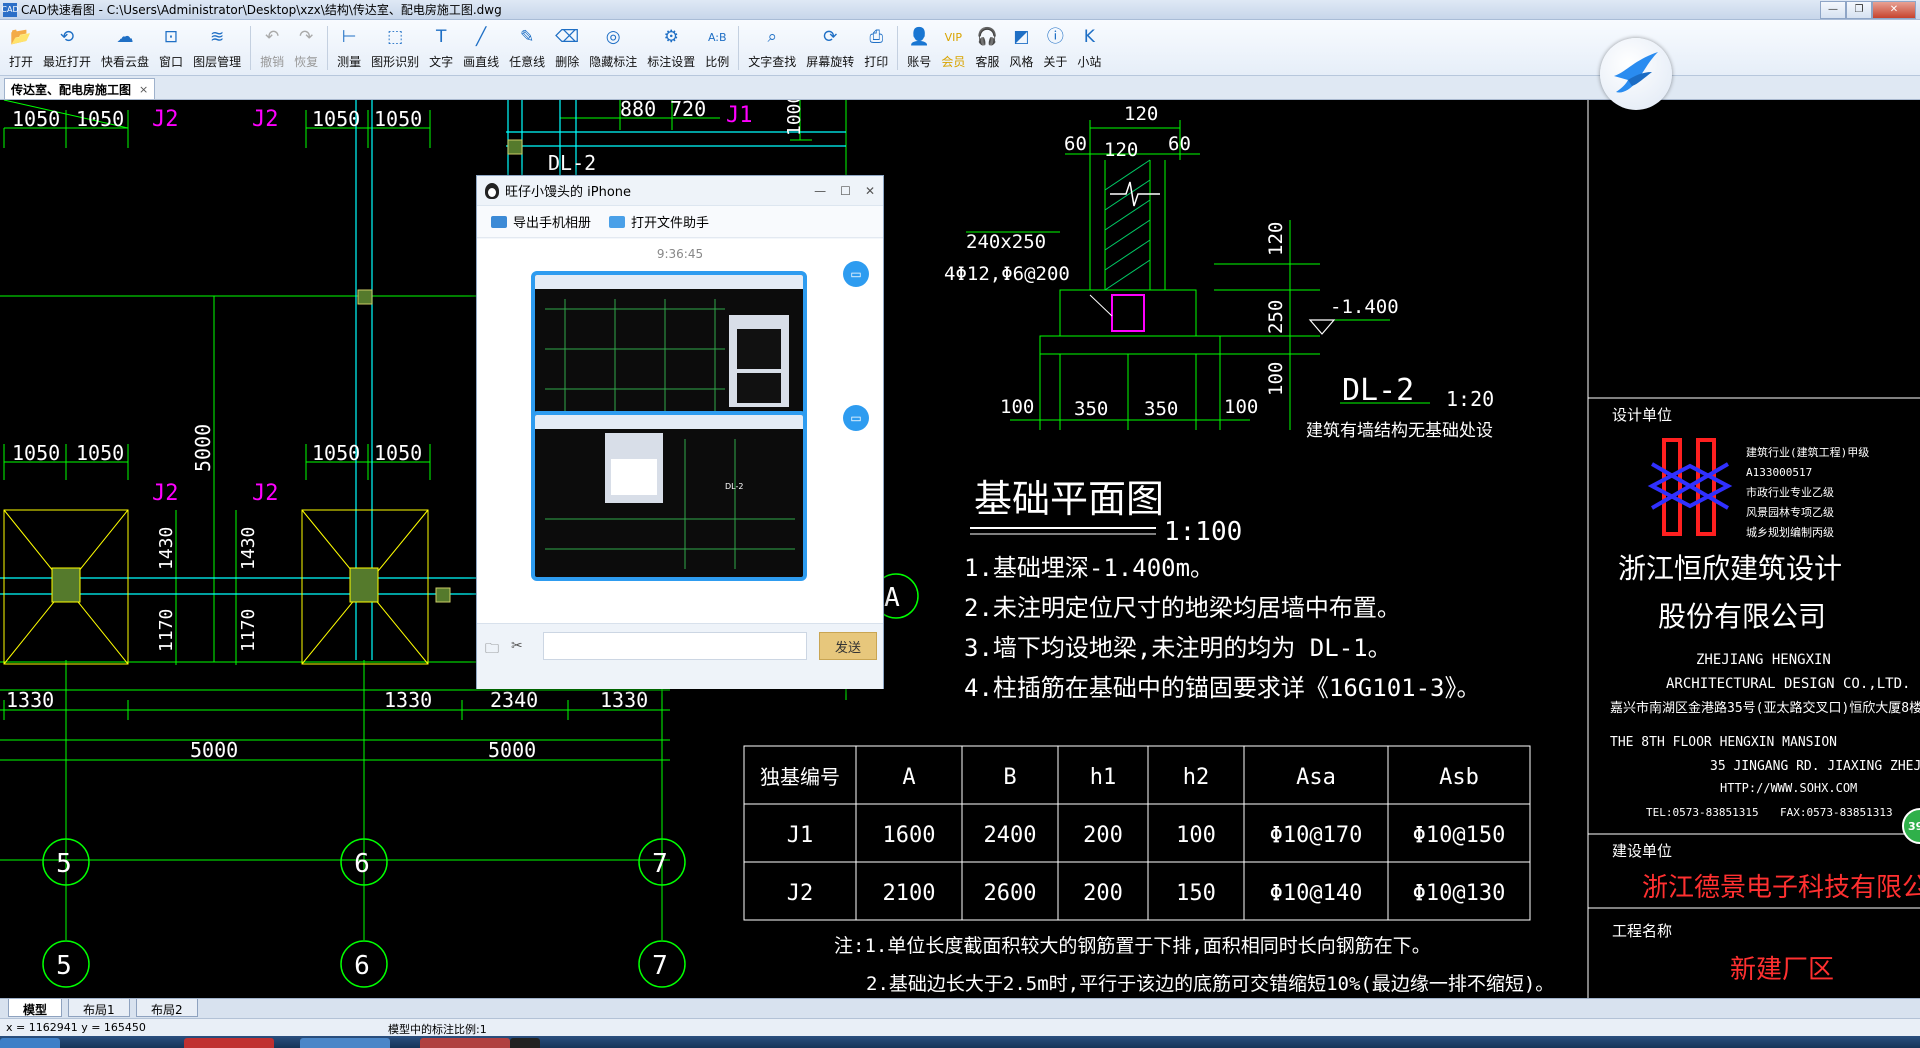 The width and height of the screenshot is (1920, 1048). I want to click on qualification-line: 市政行业专业乙级, so click(1790, 492).